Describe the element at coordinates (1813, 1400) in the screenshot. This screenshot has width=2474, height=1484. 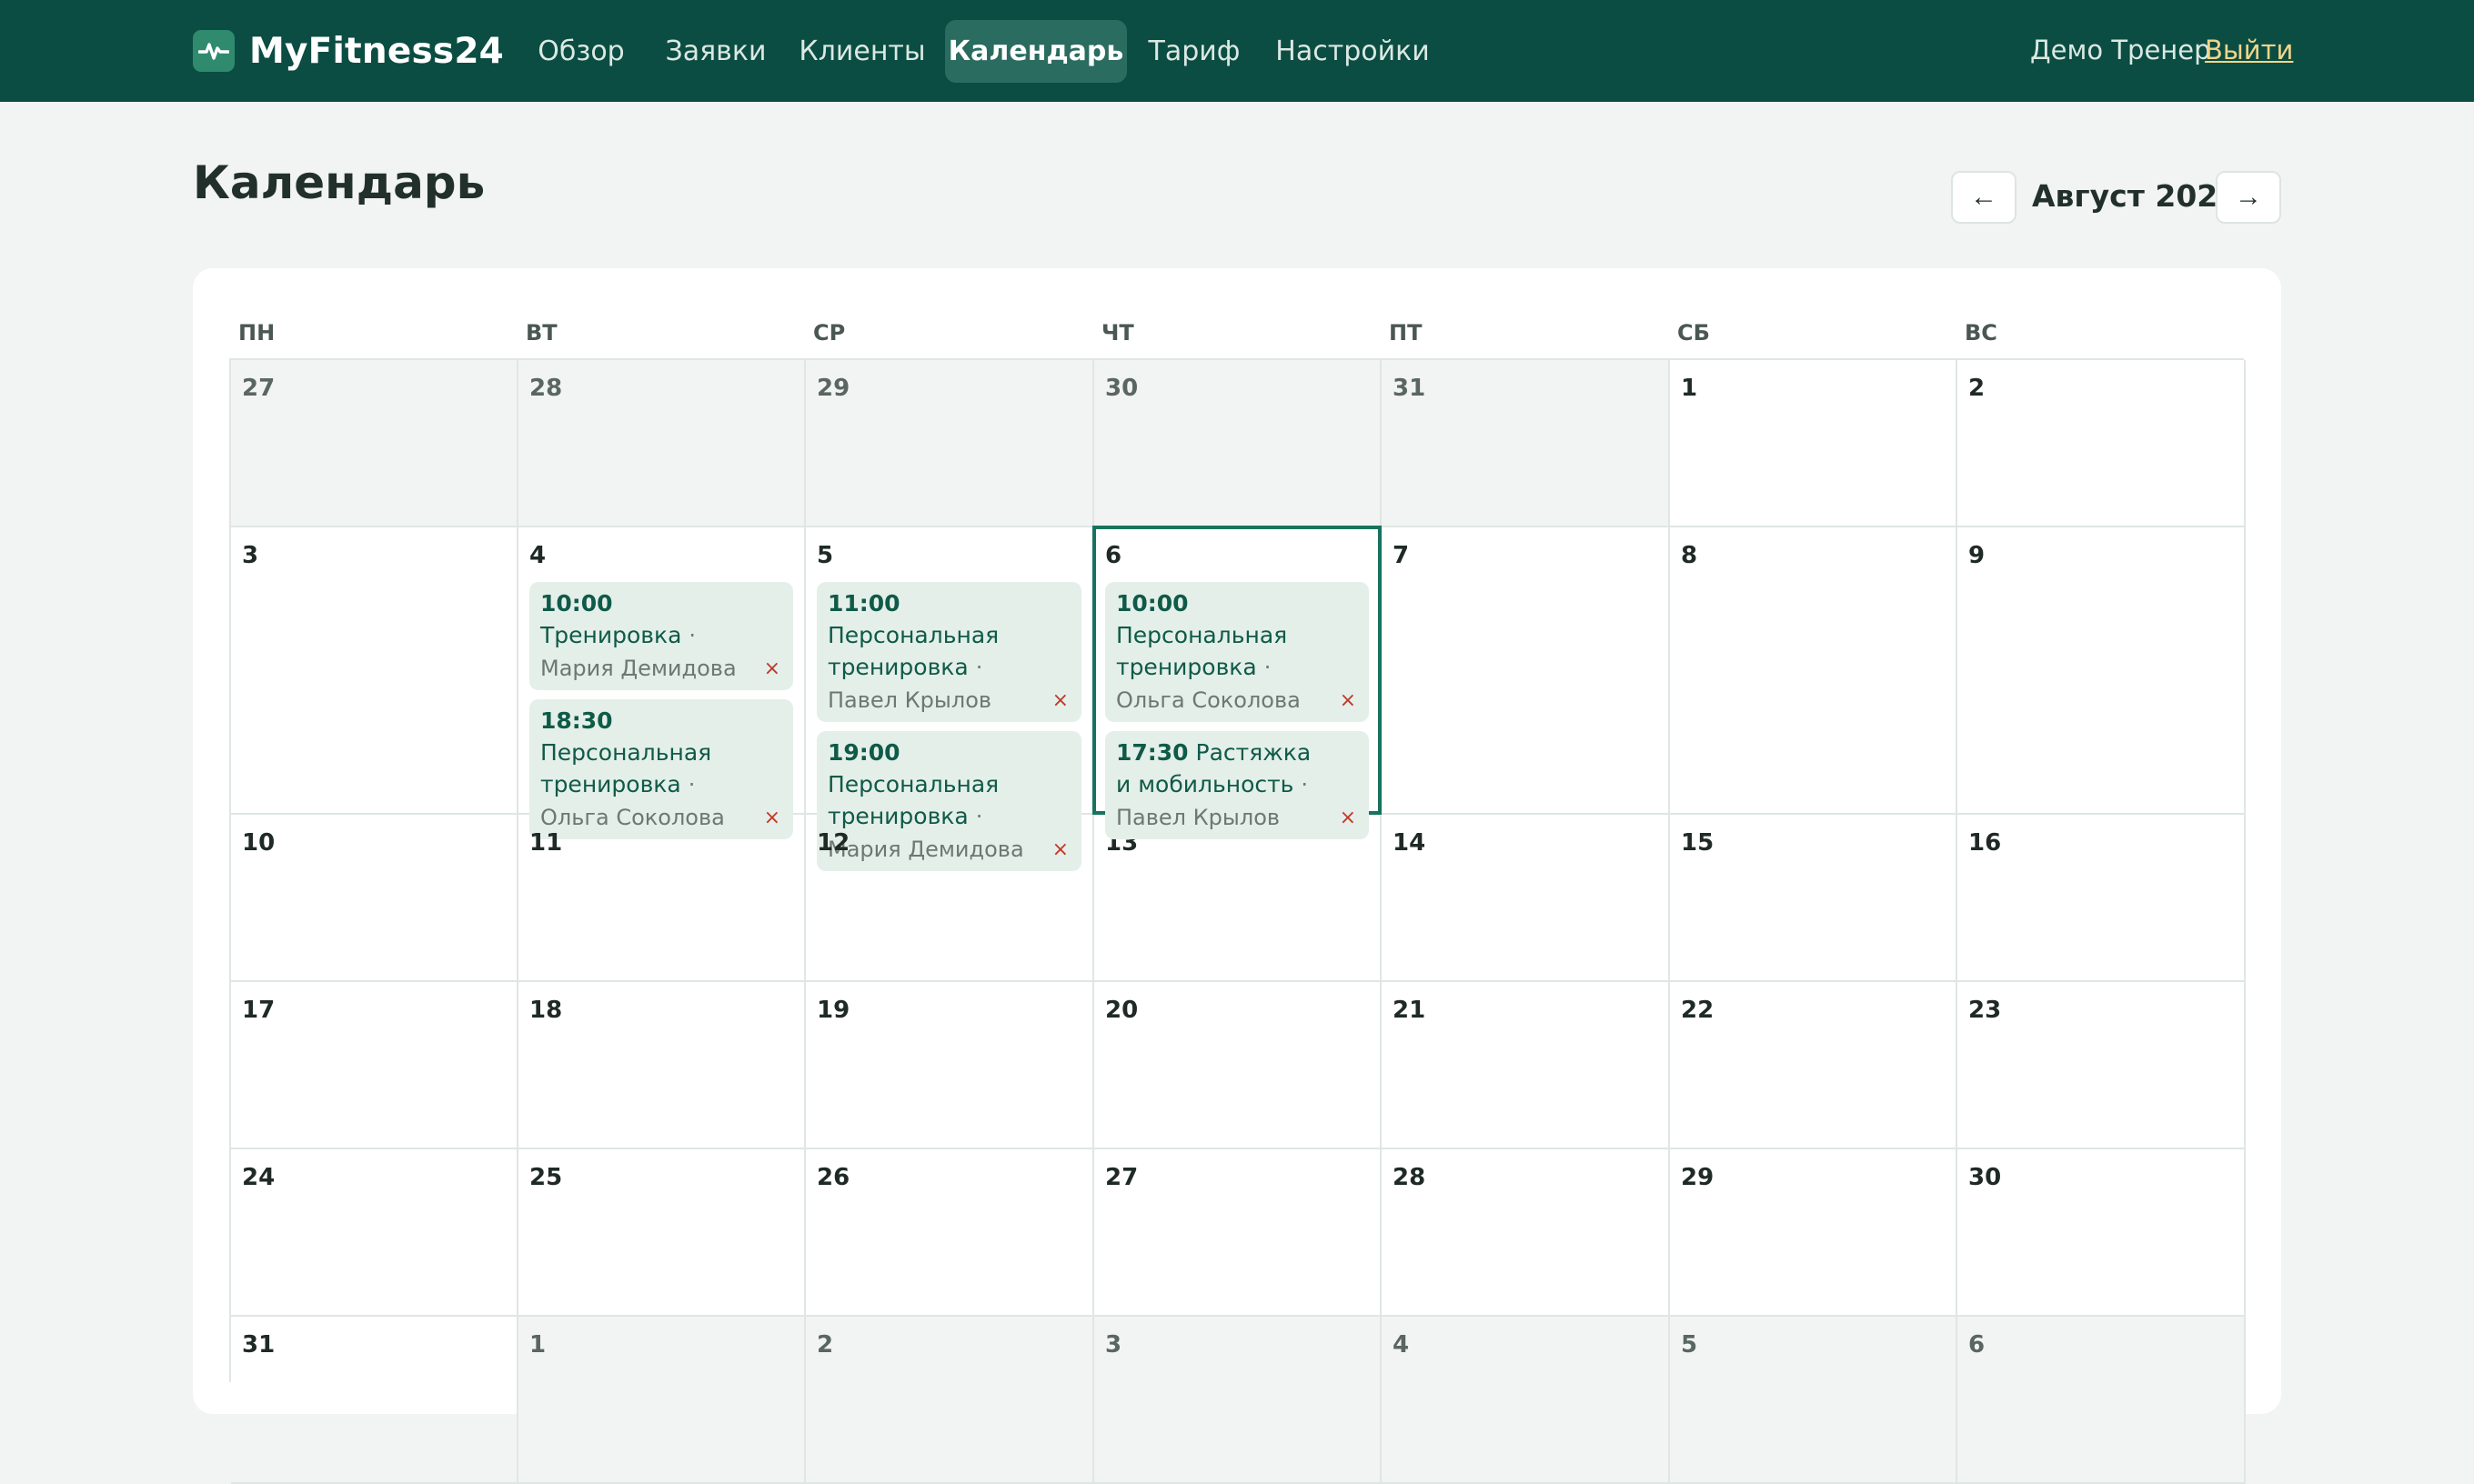
I see `calendar-day-outside: 5` at that location.